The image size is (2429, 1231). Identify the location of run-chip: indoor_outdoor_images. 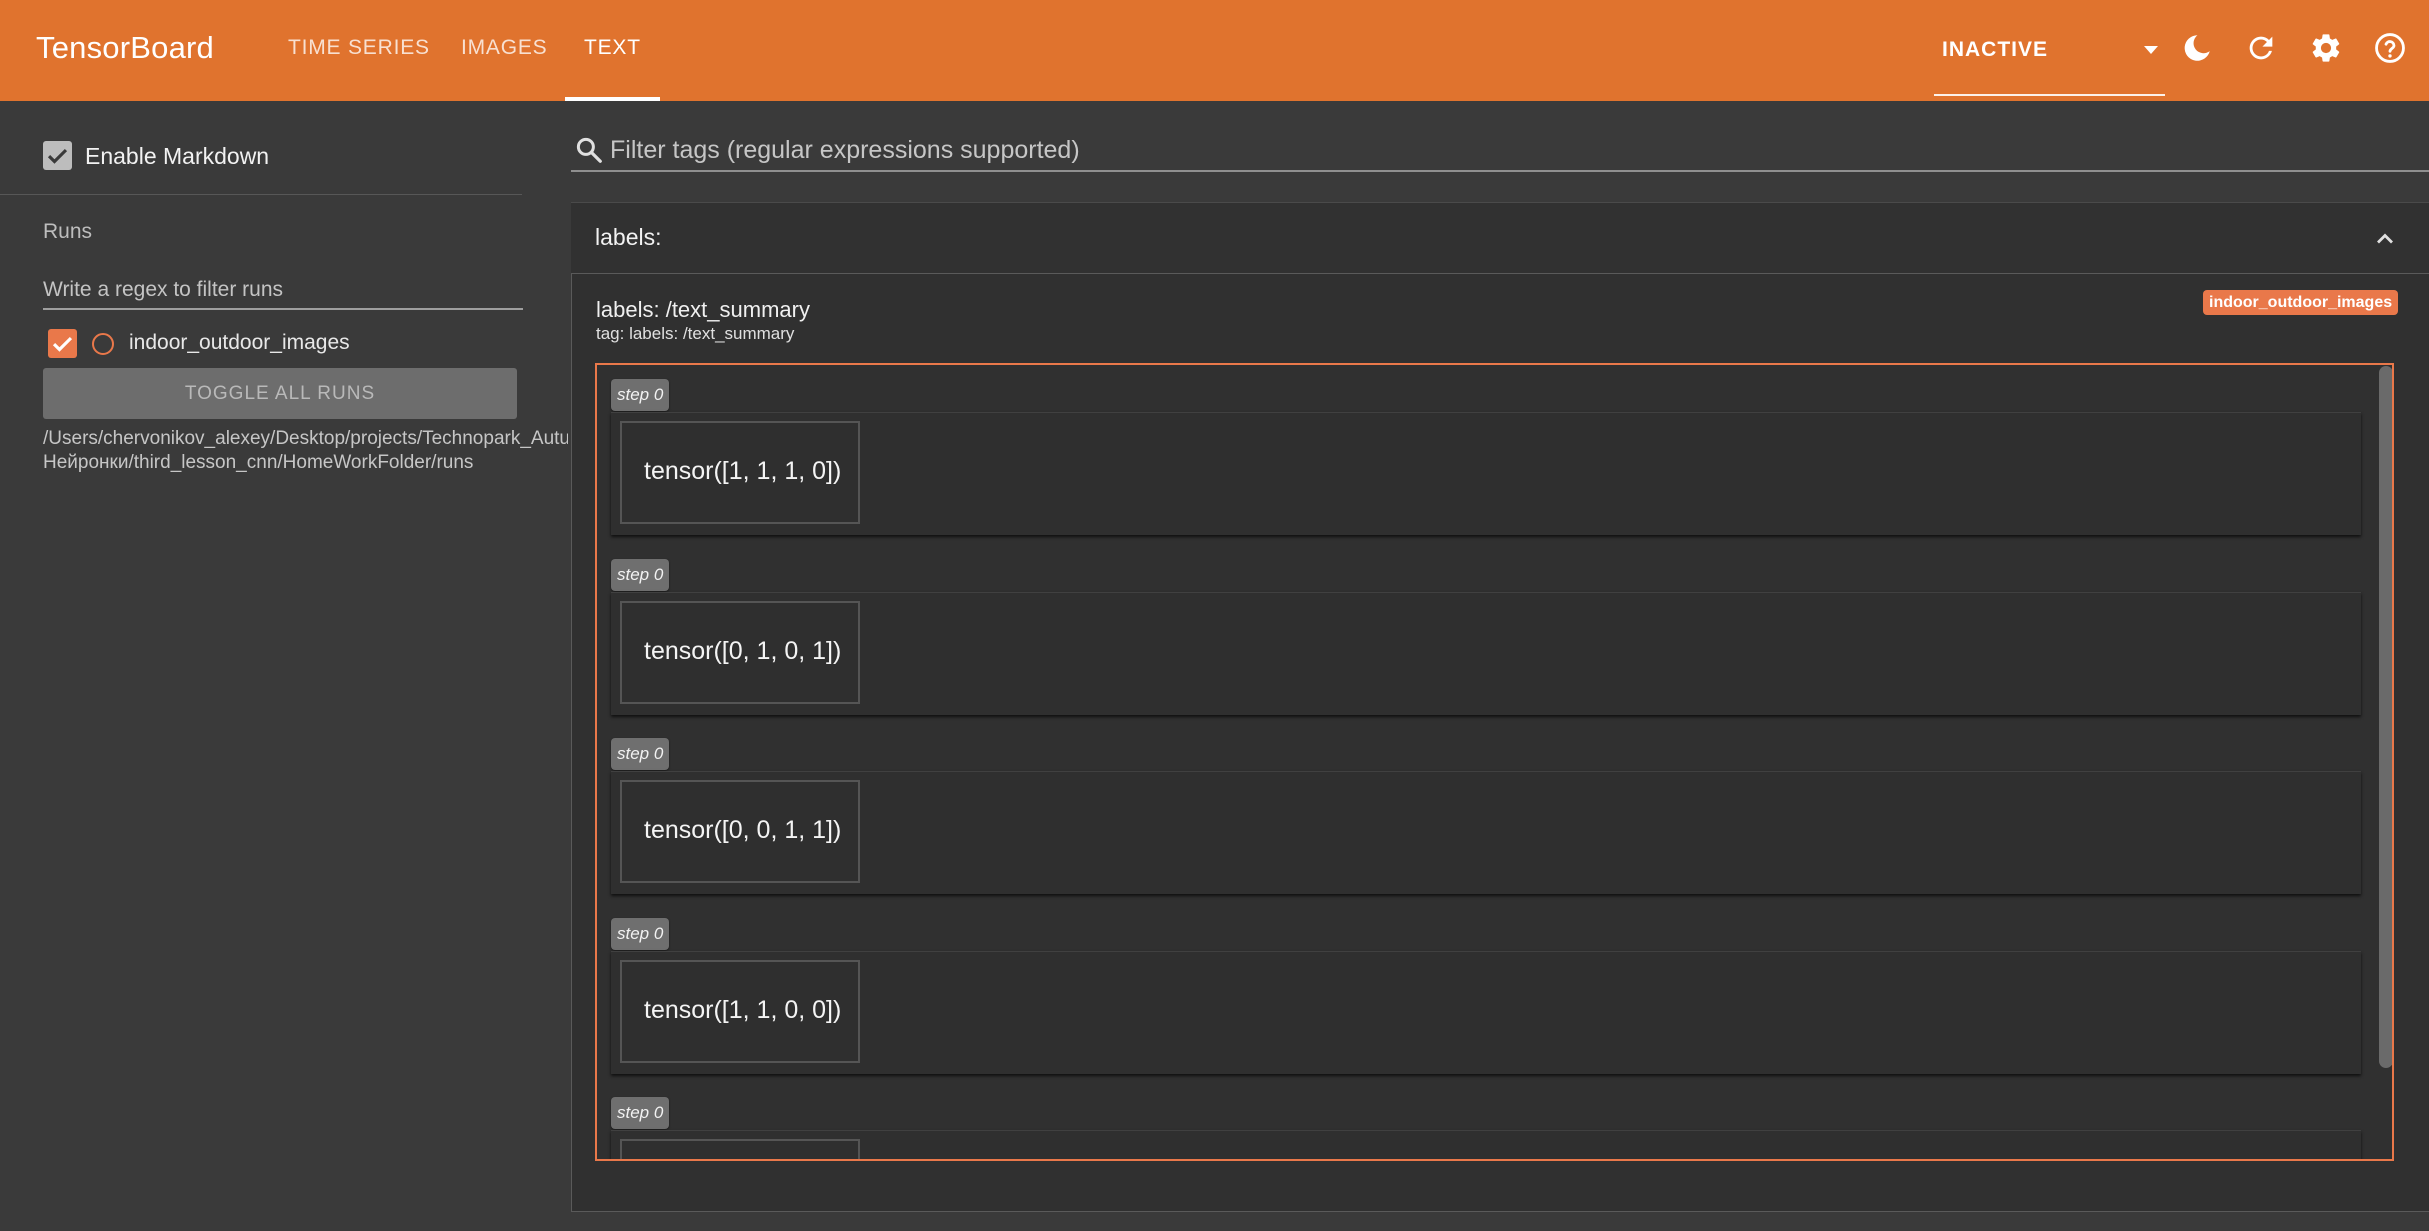
(2301, 302).